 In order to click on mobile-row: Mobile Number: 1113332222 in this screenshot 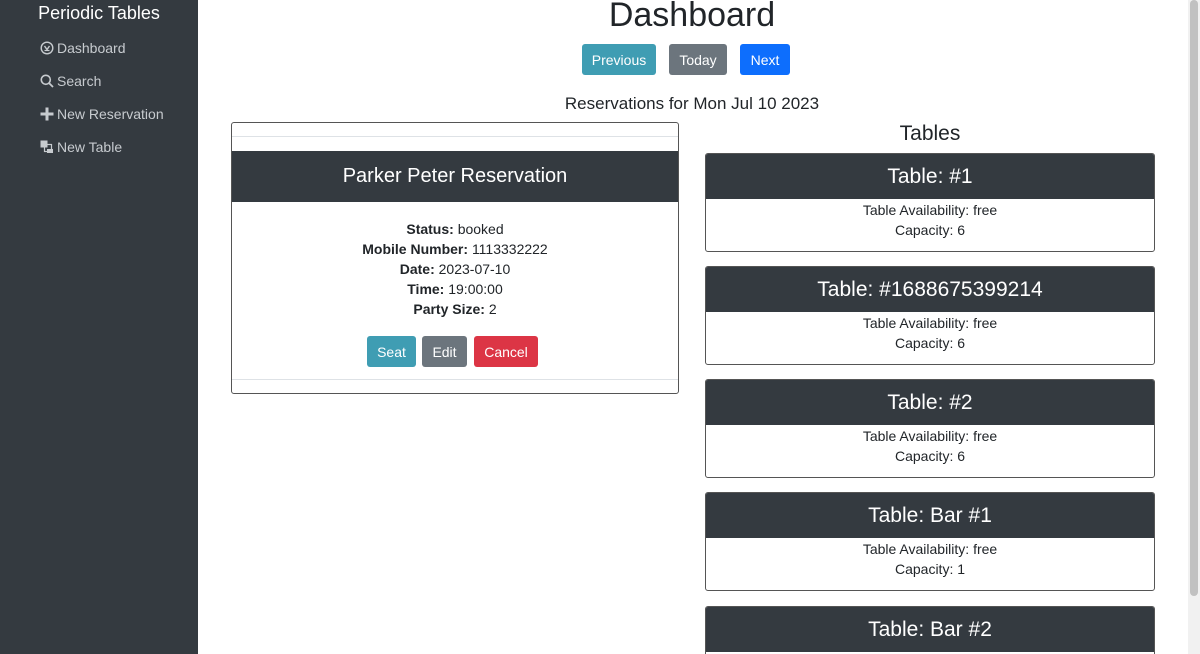, I will do `click(455, 249)`.